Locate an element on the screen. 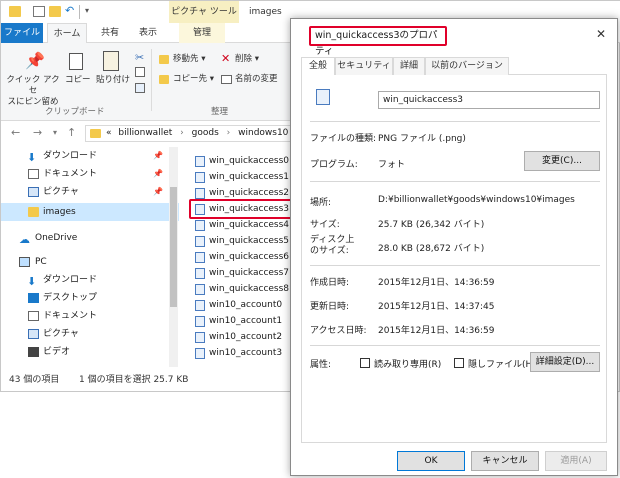  file-item: win_quickaccess1 is located at coordinates (242, 177).